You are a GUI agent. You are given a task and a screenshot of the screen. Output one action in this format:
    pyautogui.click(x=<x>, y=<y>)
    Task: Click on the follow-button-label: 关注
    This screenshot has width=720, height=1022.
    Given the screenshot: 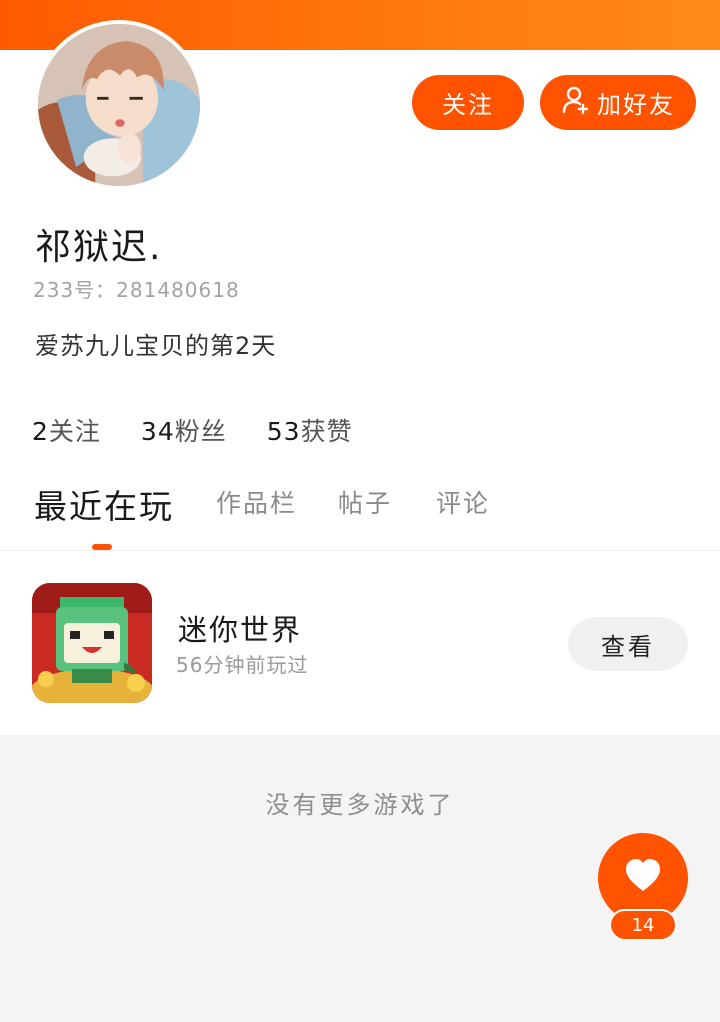 What is the action you would take?
    pyautogui.click(x=468, y=105)
    